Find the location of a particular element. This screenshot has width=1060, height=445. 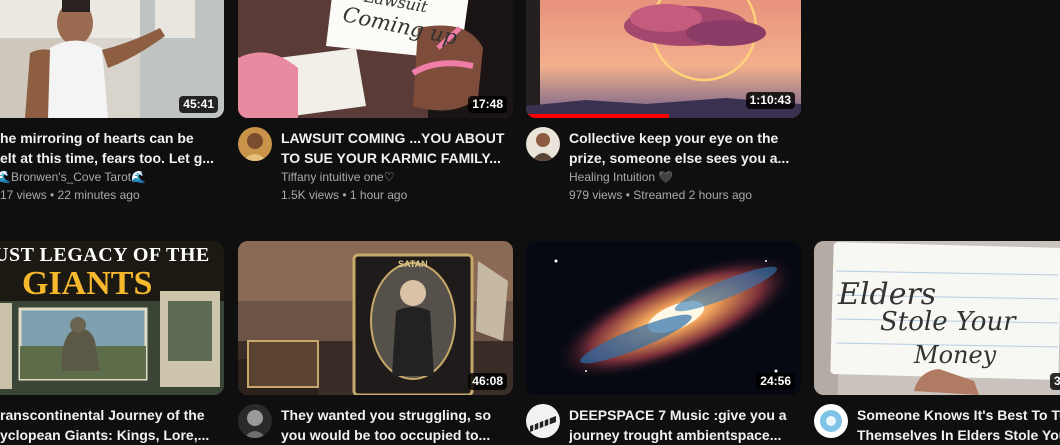

video-meta: 1.5K views • 1 hour ago is located at coordinates (344, 195).